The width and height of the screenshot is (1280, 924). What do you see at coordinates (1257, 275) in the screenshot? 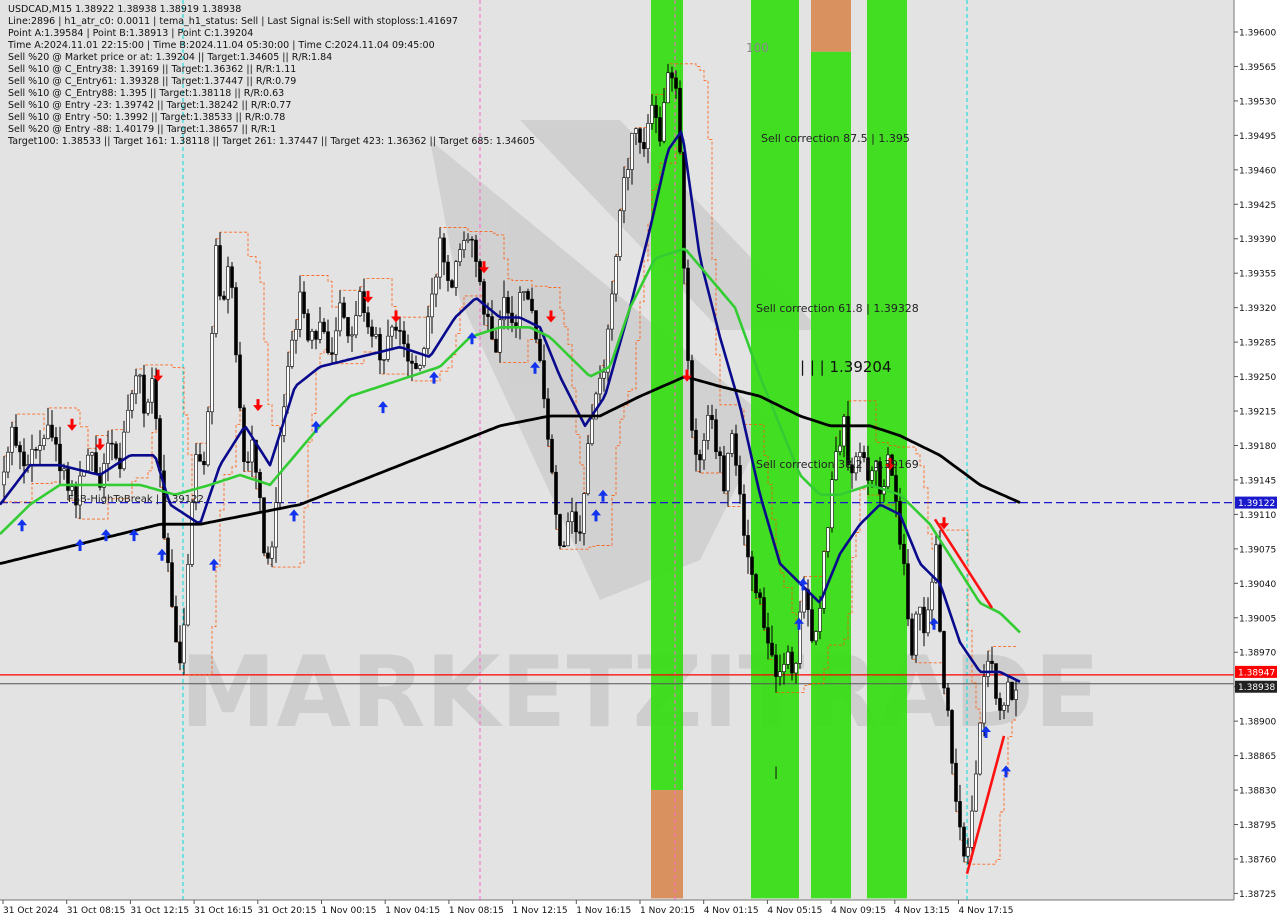
I see `price-tick-label: 1.39355` at bounding box center [1257, 275].